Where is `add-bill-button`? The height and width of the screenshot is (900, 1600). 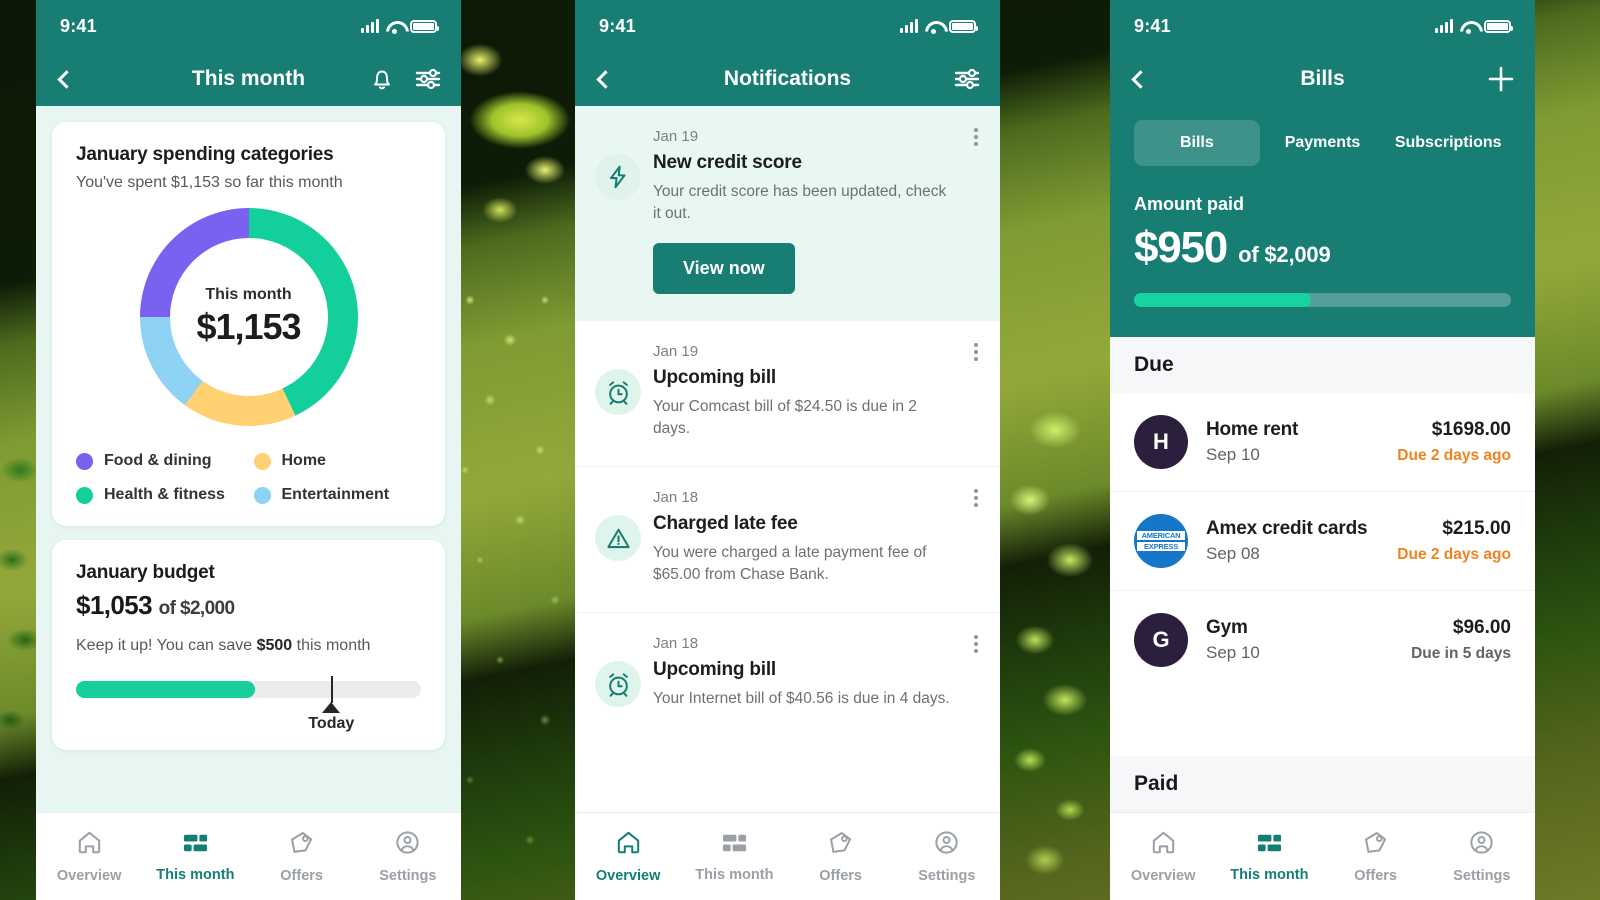
add-bill-button is located at coordinates (1501, 79).